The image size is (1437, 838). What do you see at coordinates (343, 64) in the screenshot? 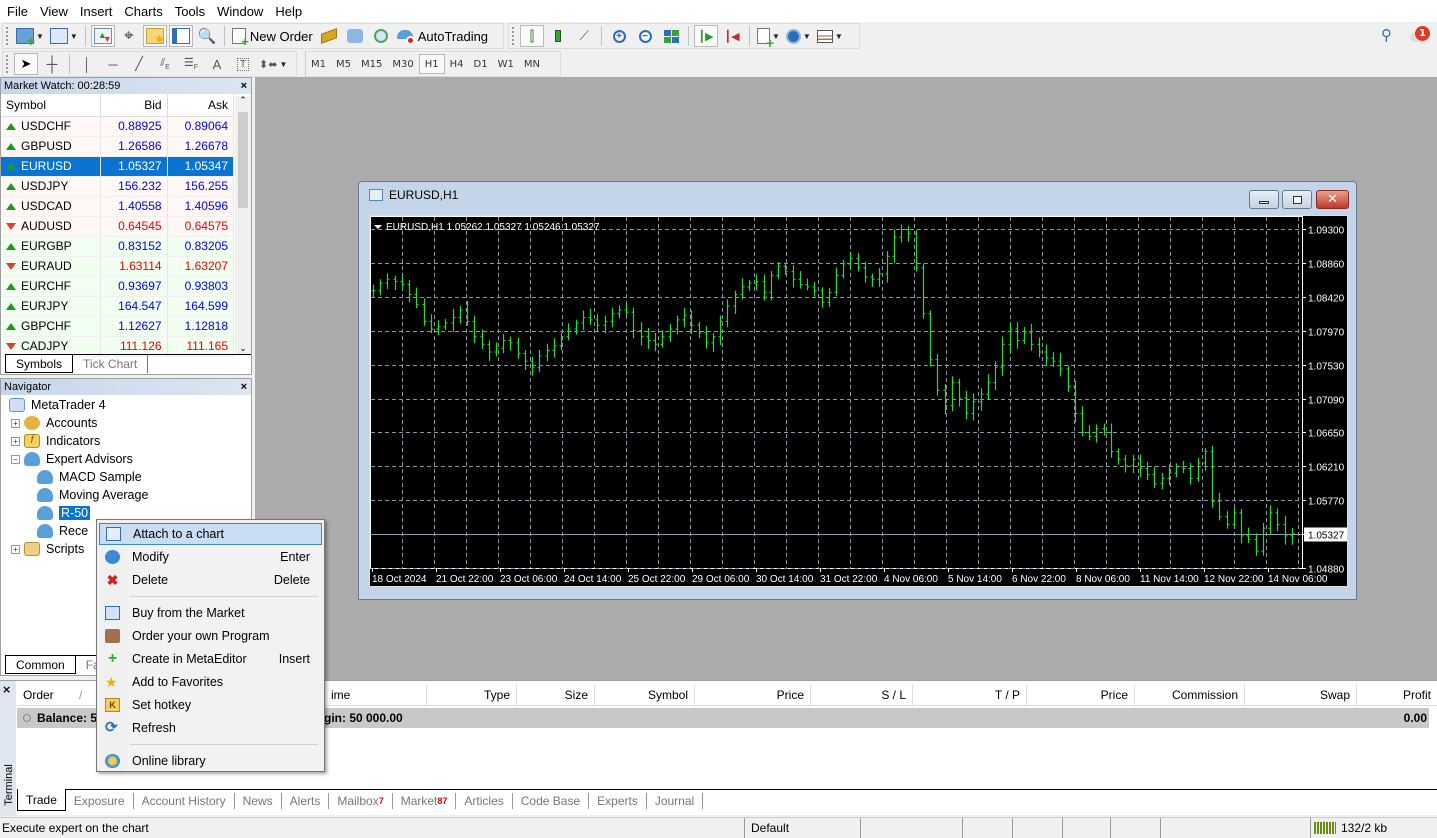
I see `timeframe-m5: M5` at bounding box center [343, 64].